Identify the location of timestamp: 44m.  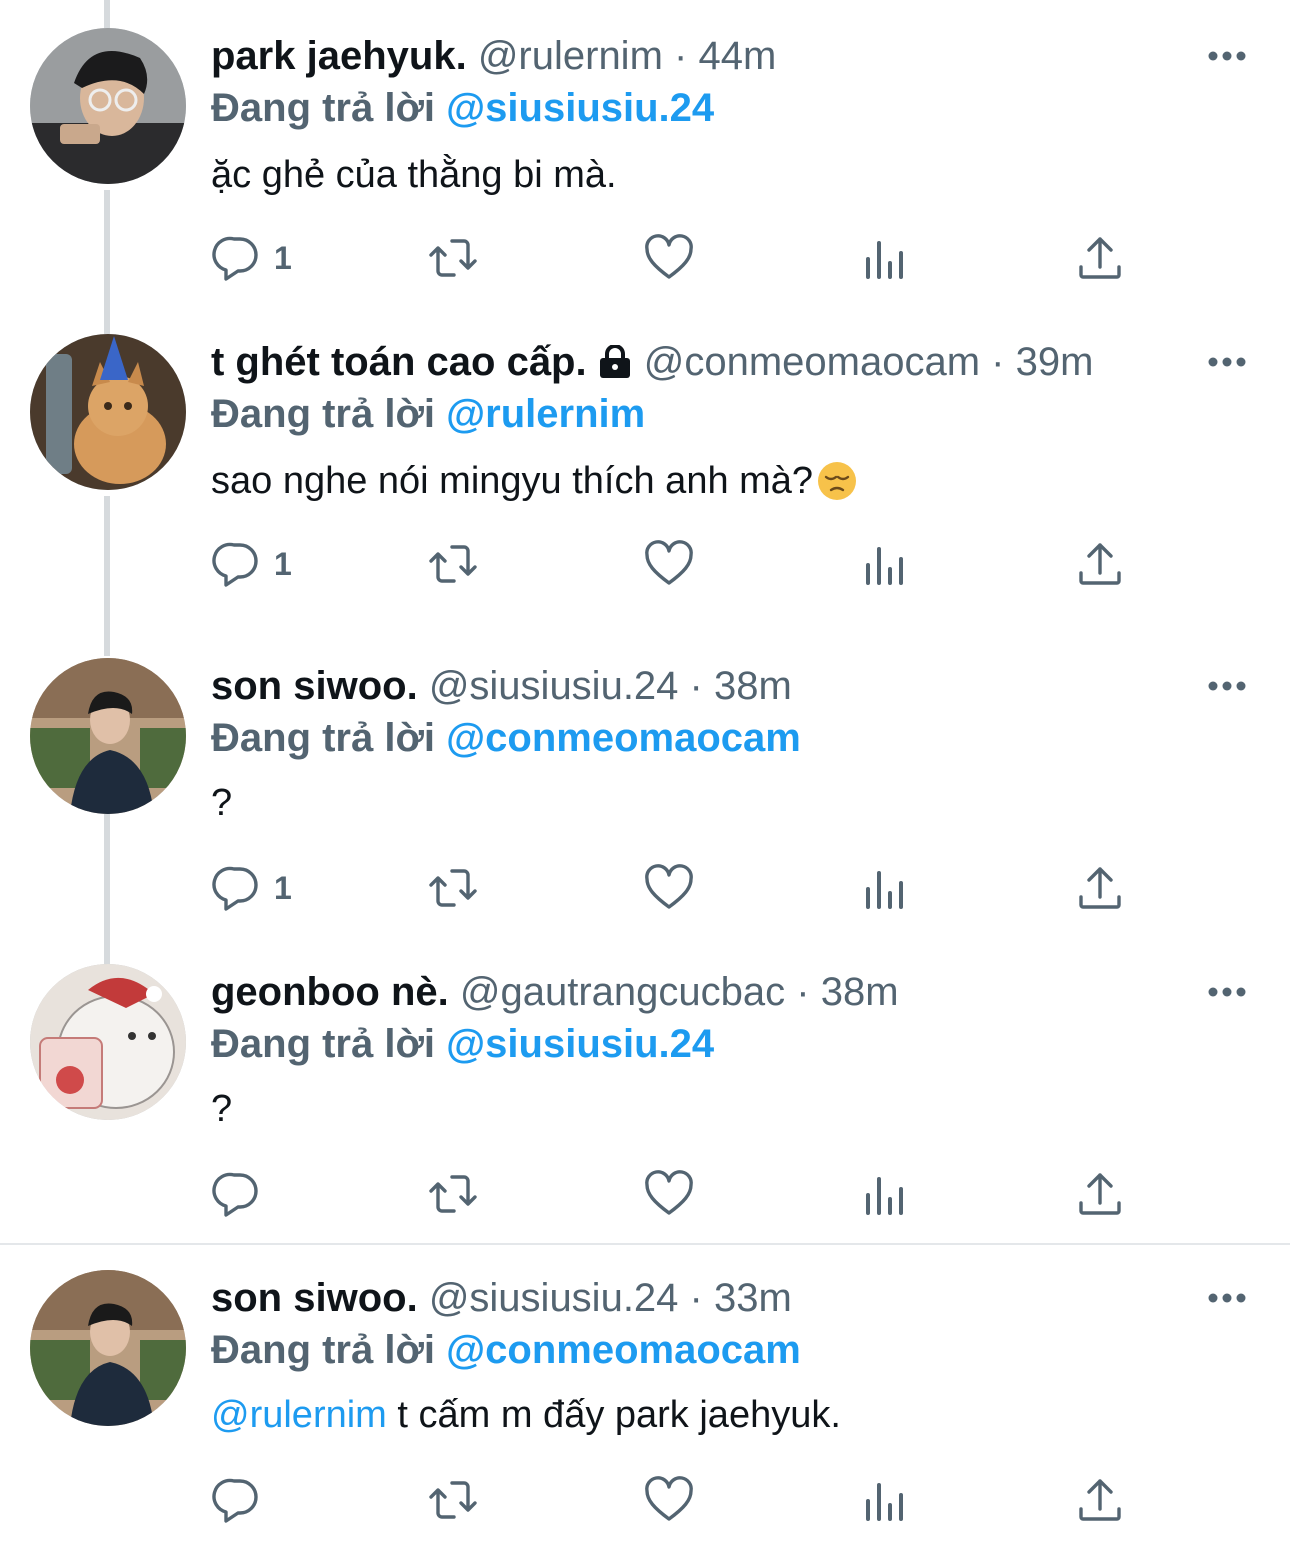
(737, 56).